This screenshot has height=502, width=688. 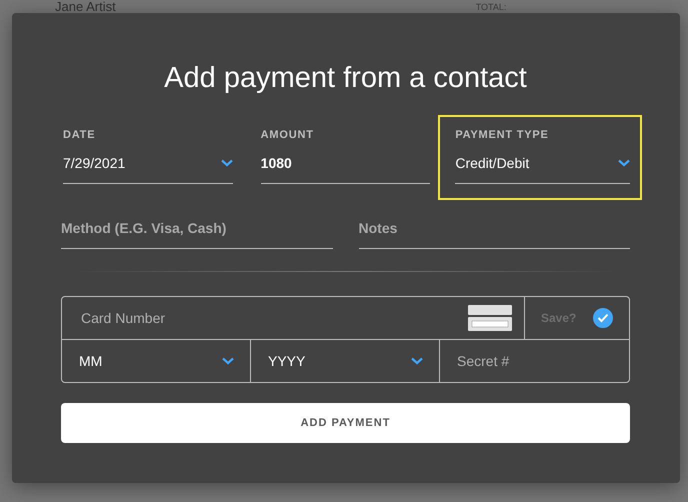 What do you see at coordinates (85, 6) in the screenshot?
I see `contact-name: Jane Artist` at bounding box center [85, 6].